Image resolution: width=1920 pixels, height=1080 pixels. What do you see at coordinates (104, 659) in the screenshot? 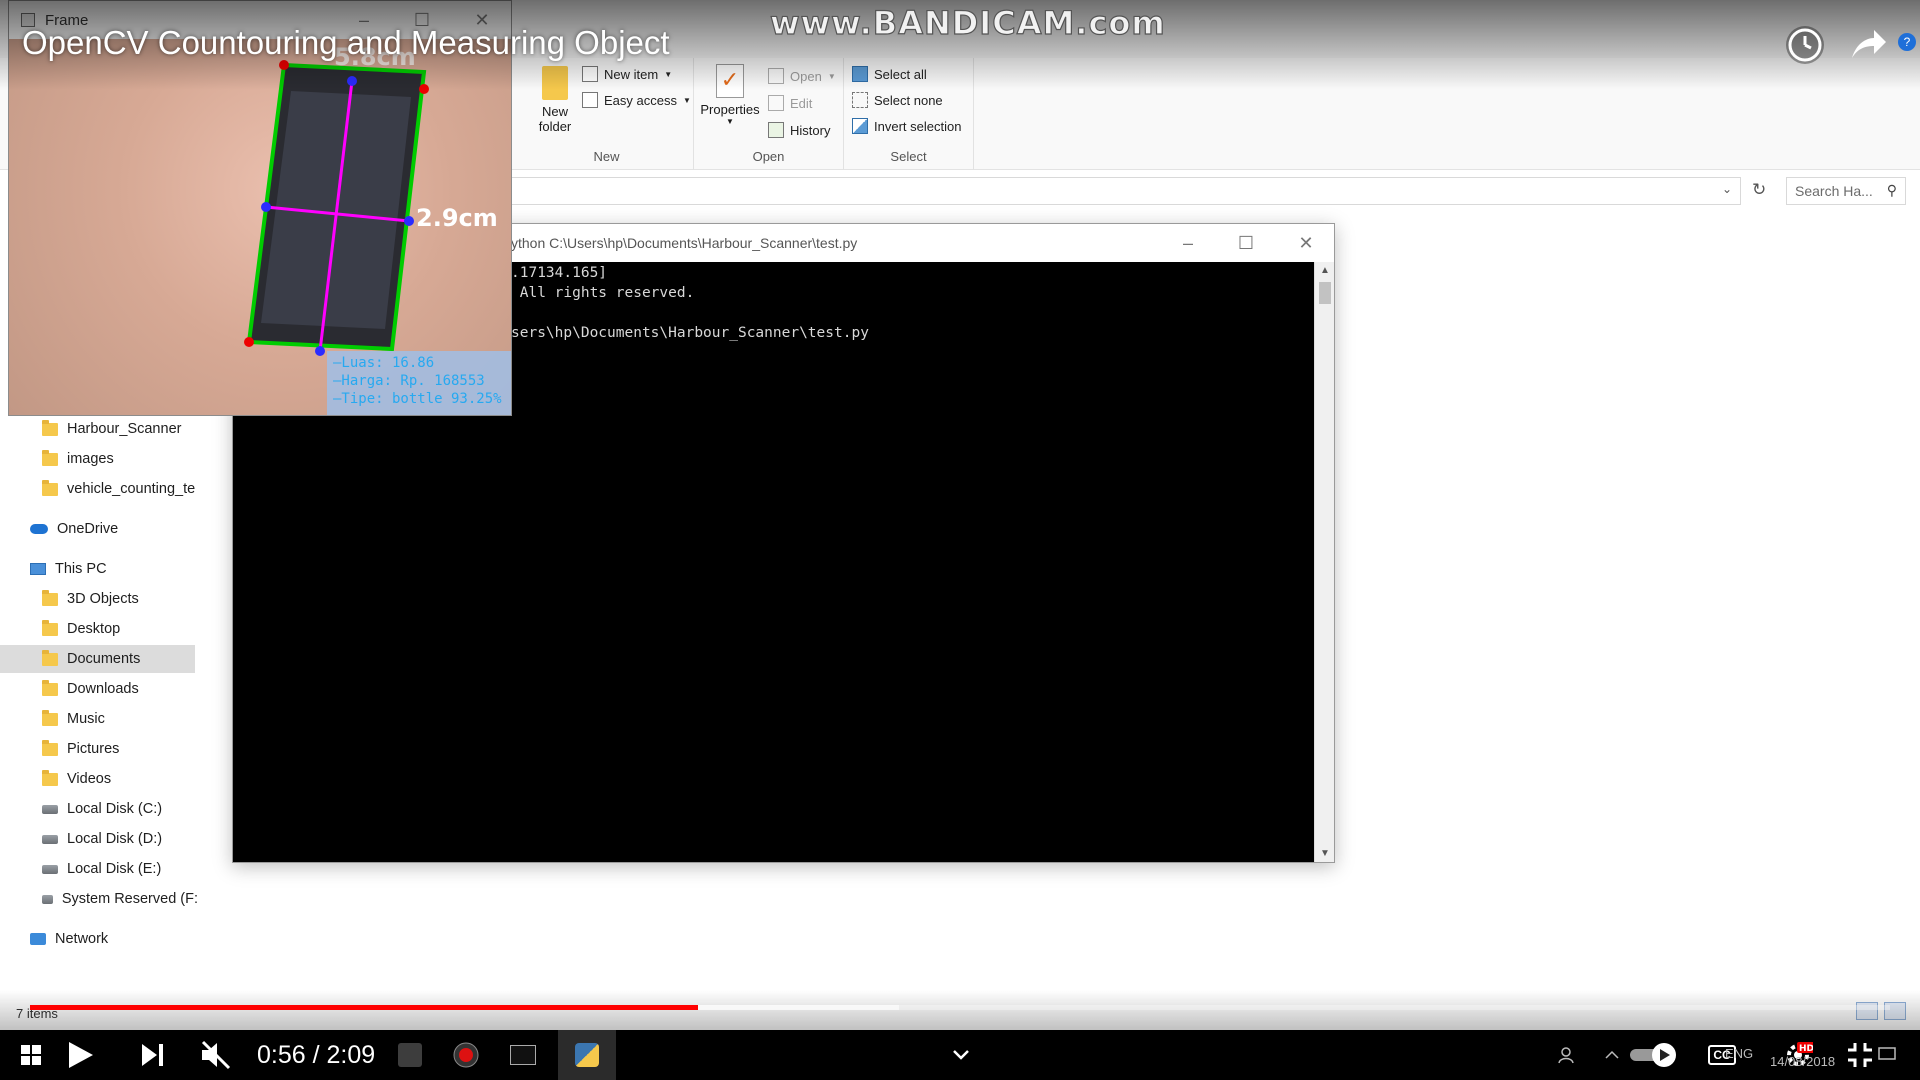
I see `sidebar-item-label: Documents` at bounding box center [104, 659].